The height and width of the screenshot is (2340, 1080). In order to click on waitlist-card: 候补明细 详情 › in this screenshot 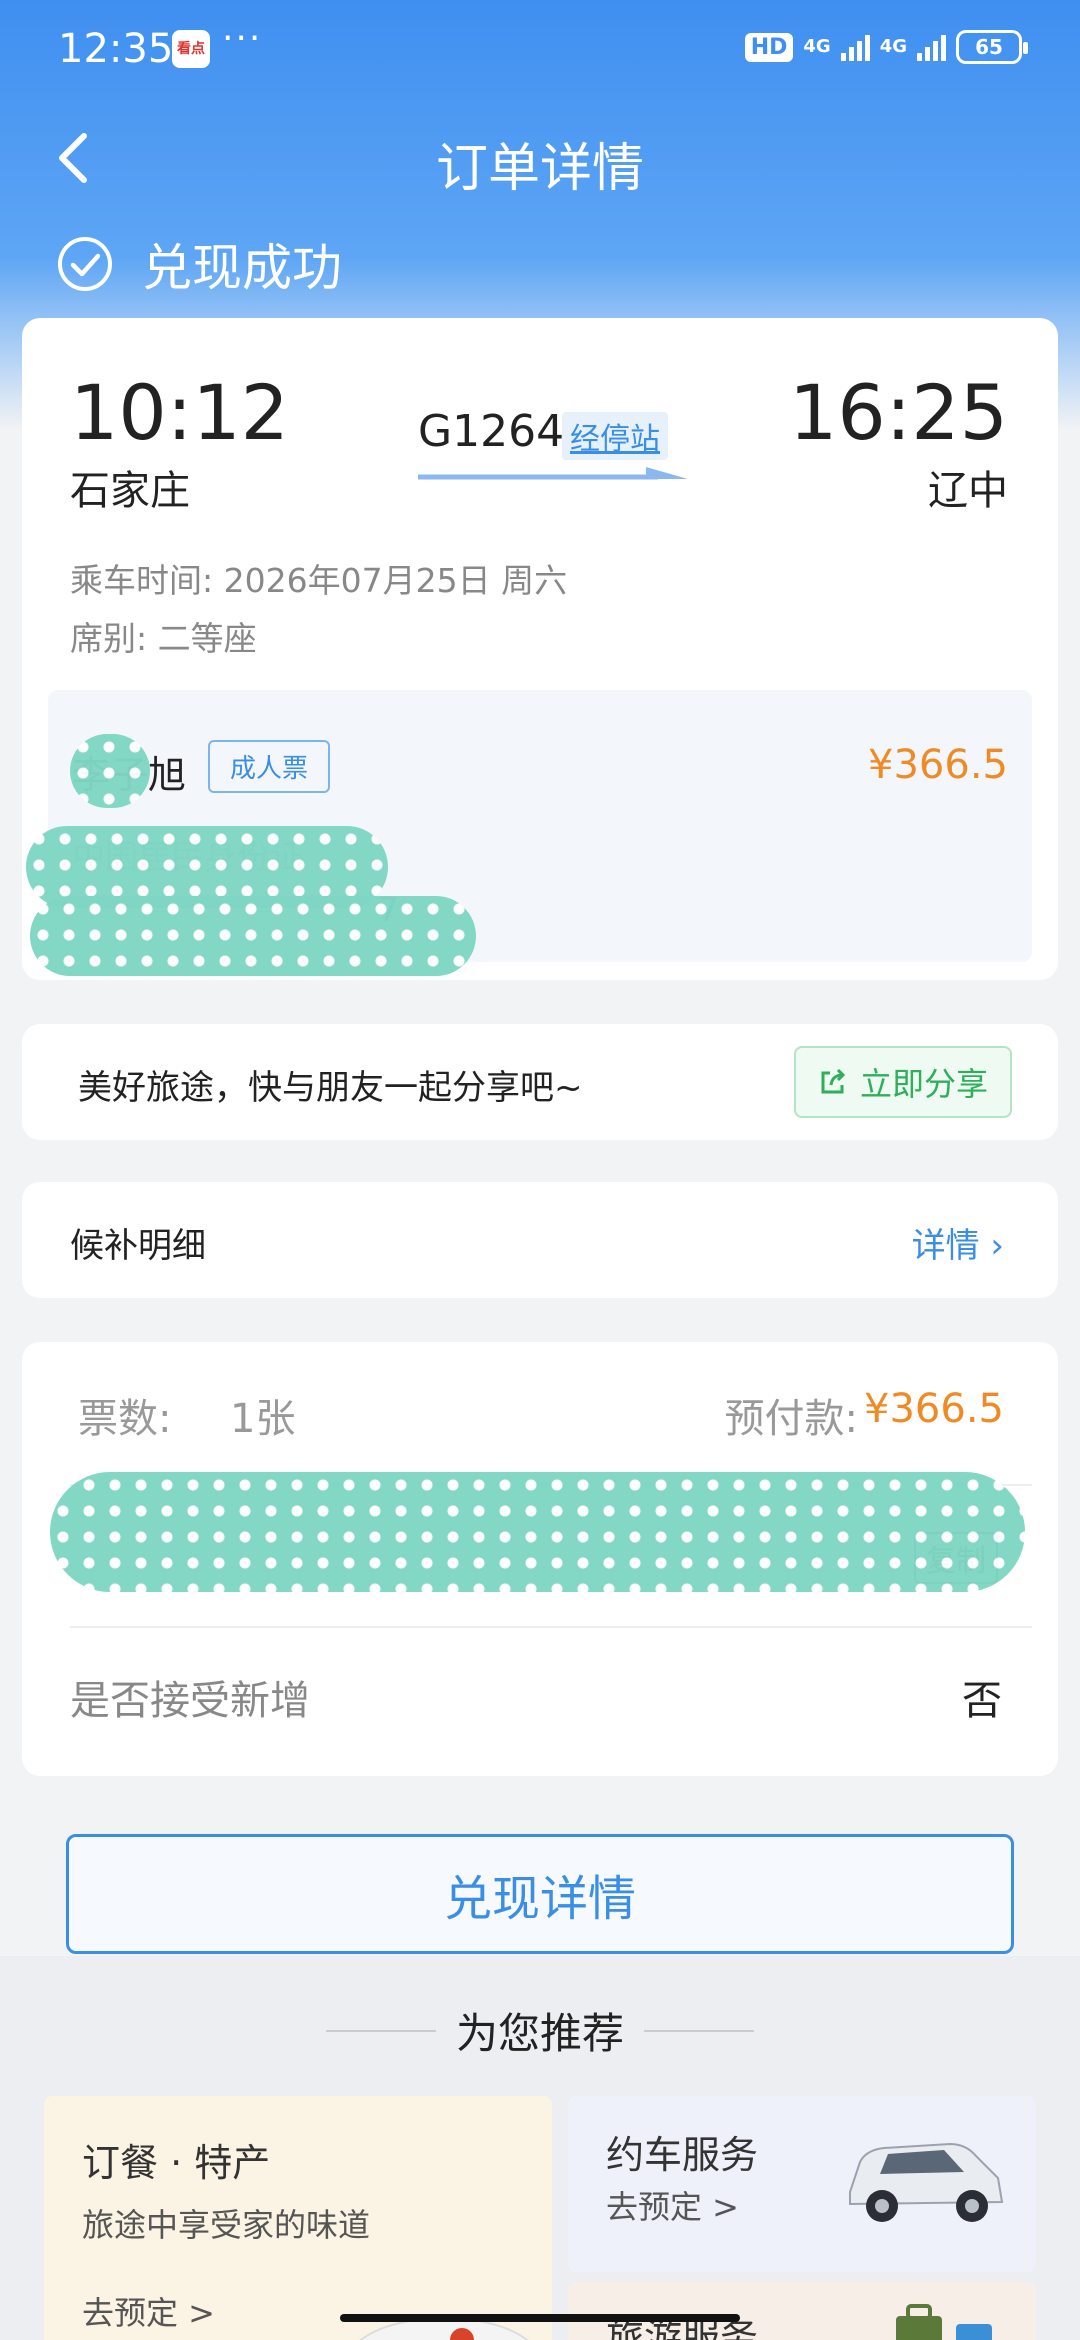, I will do `click(540, 1240)`.